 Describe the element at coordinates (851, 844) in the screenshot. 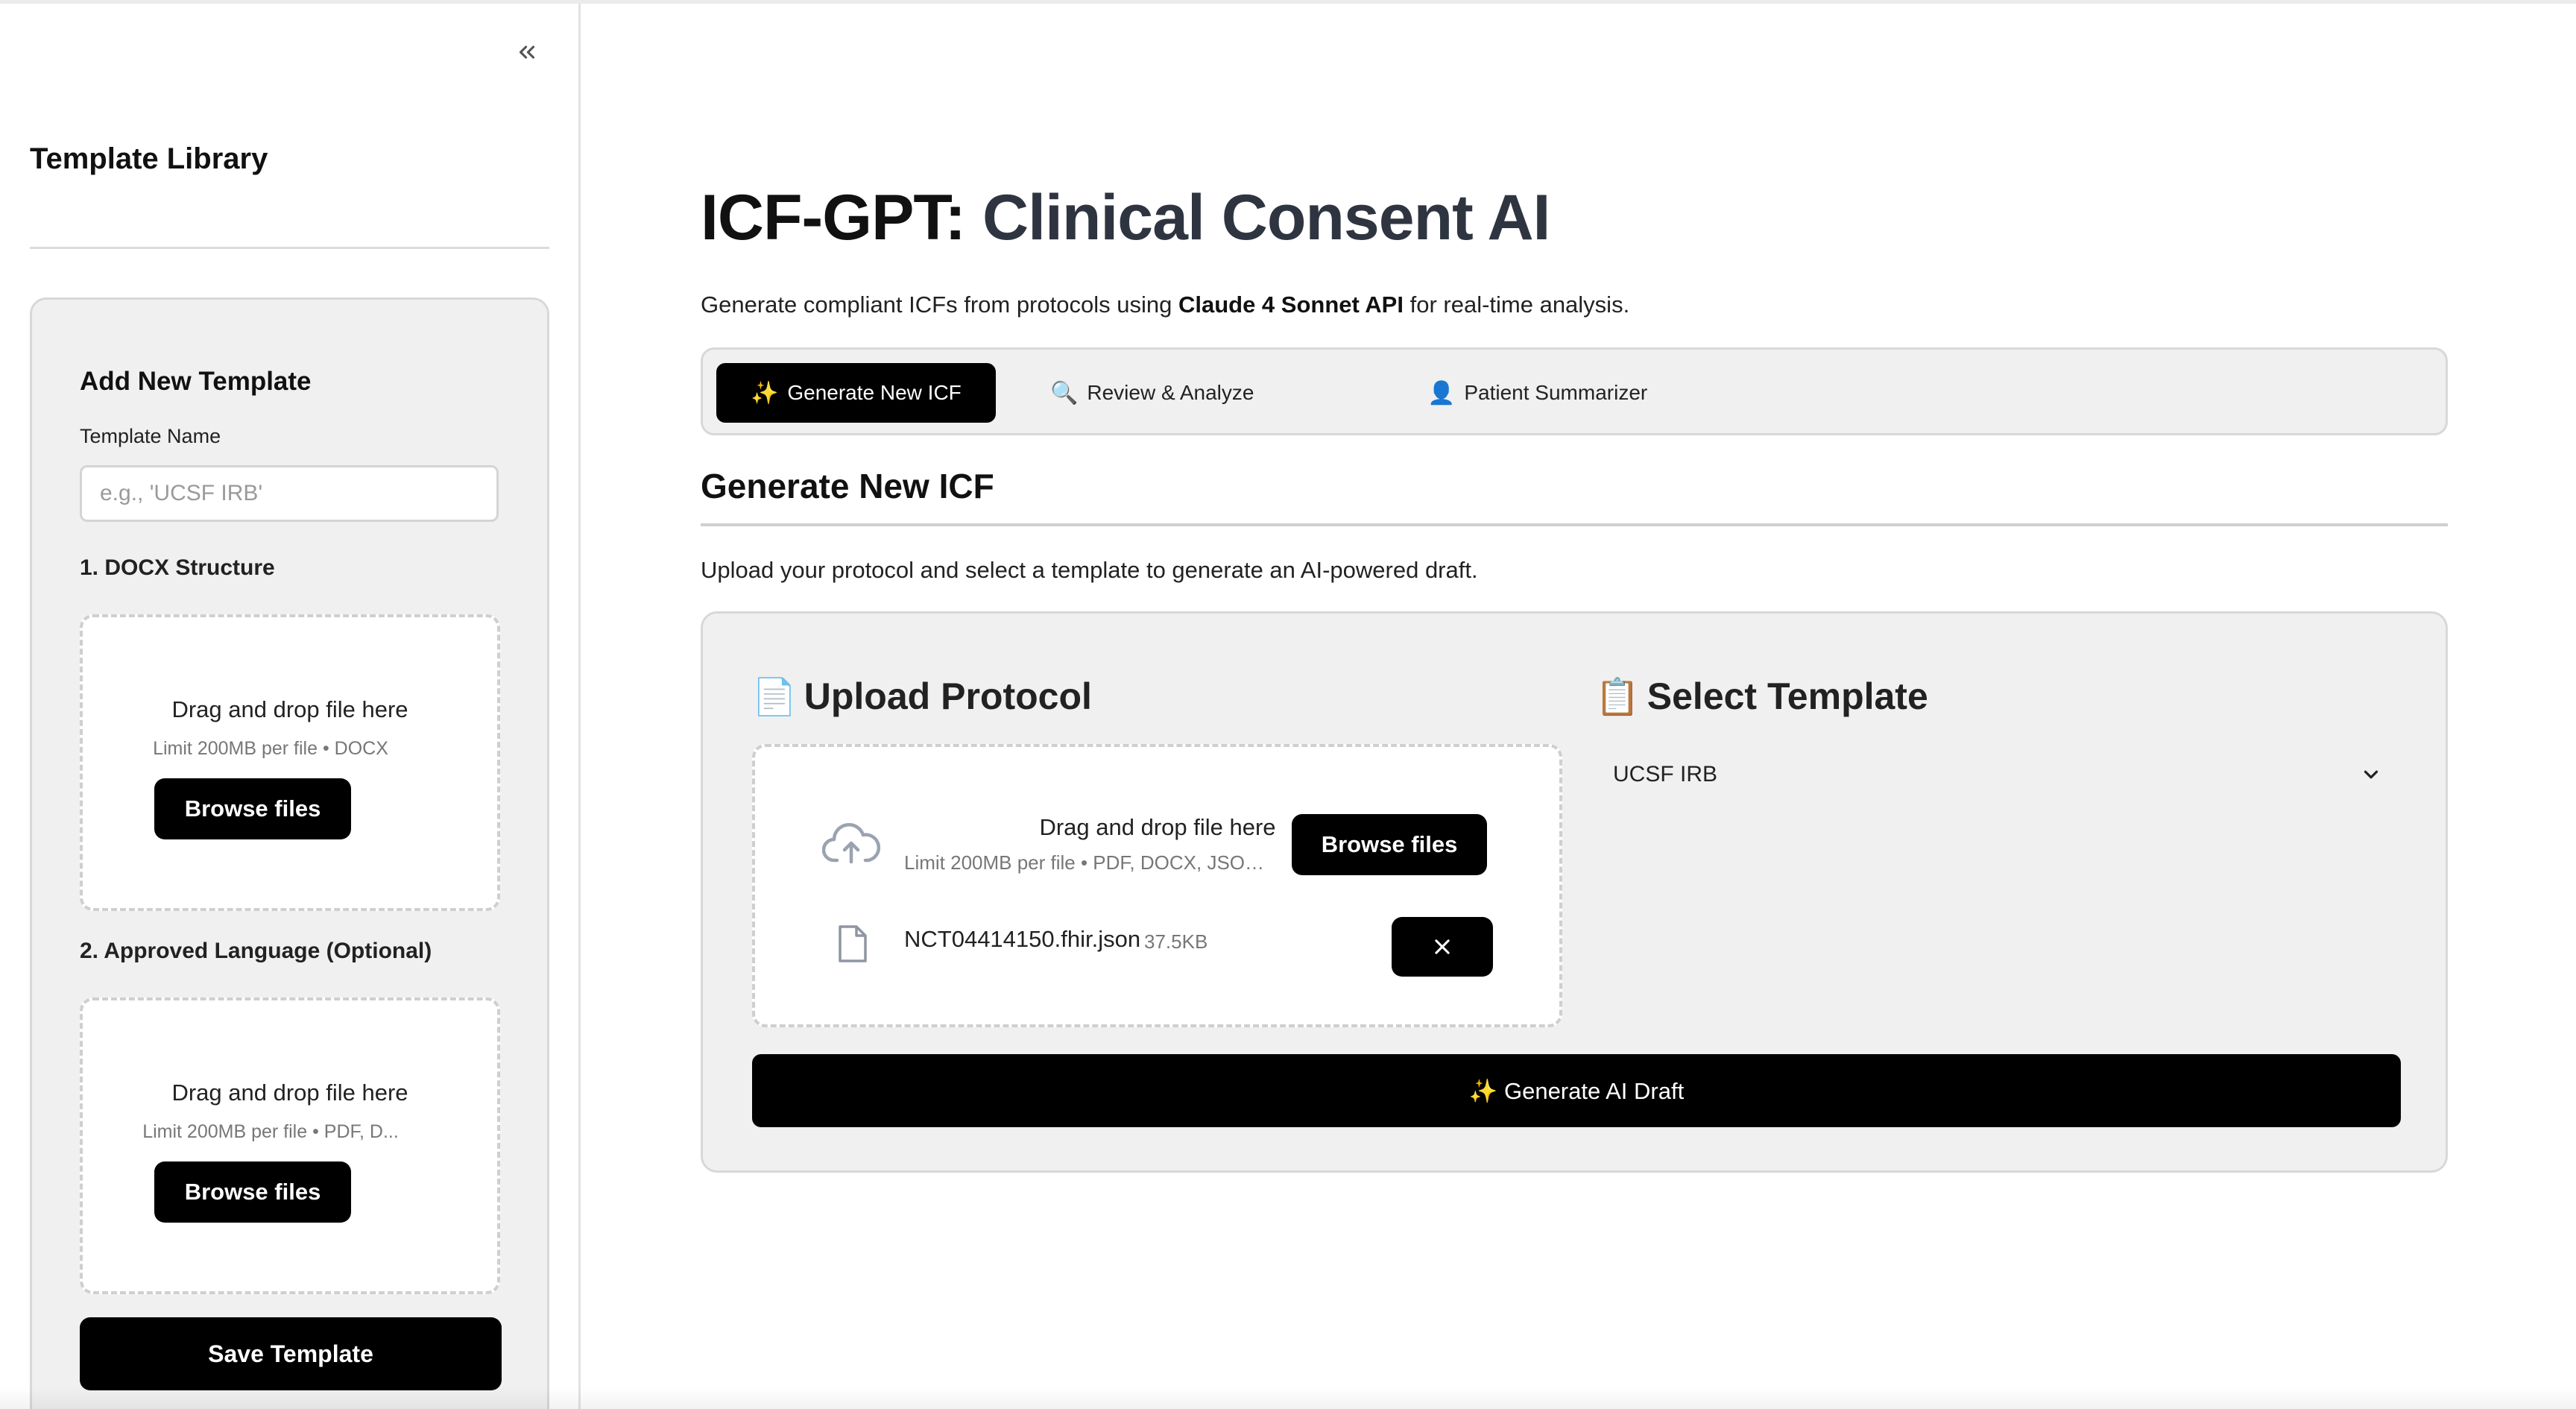

I see `cloud-upload-icon` at that location.